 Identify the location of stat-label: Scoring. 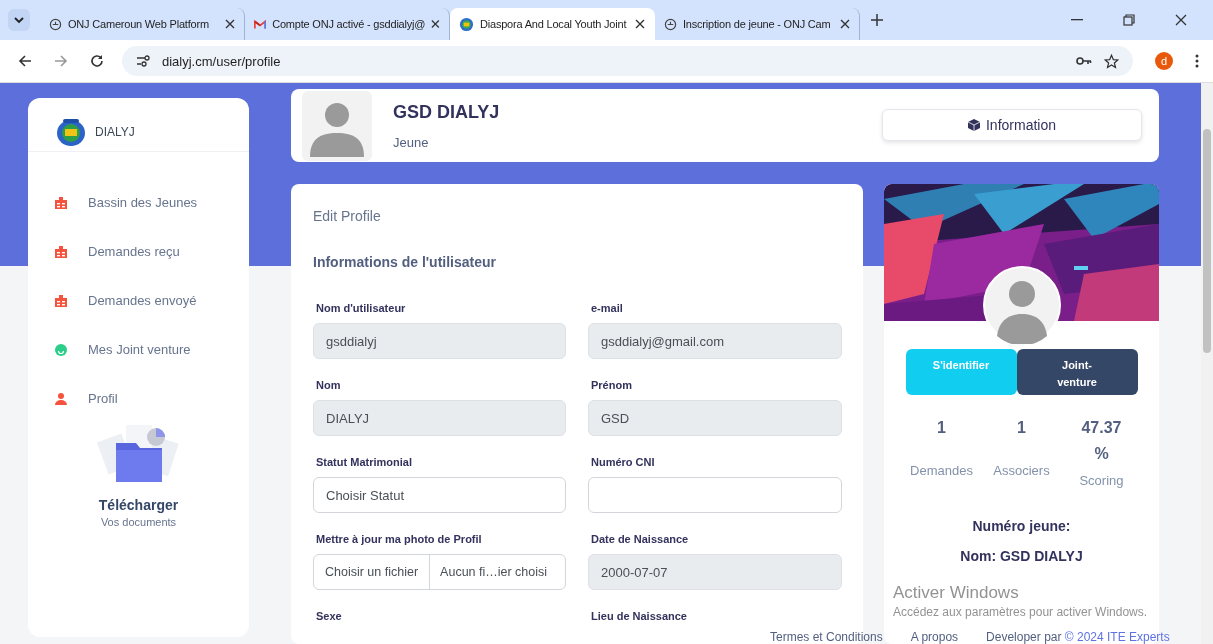
(1101, 480).